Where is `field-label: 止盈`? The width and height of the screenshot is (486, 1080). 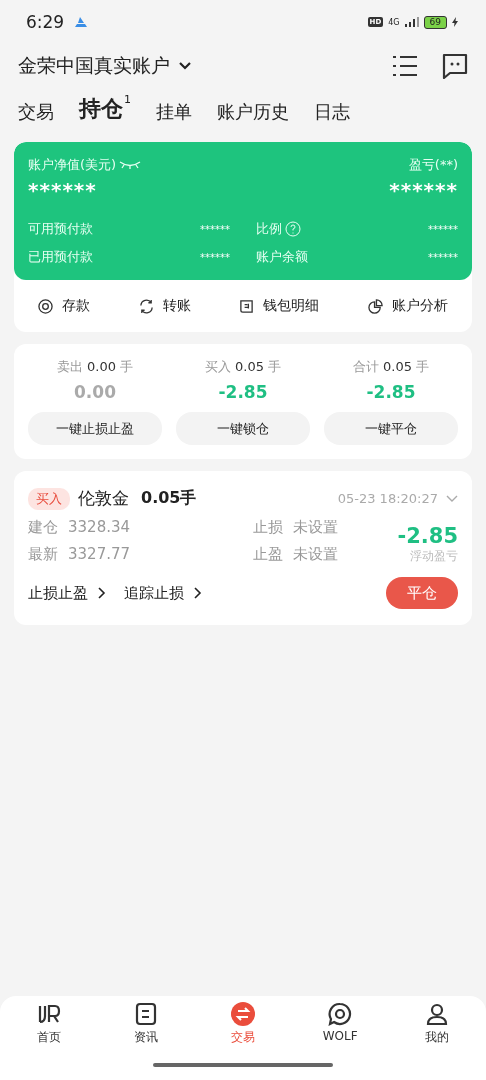 field-label: 止盈 is located at coordinates (267, 554).